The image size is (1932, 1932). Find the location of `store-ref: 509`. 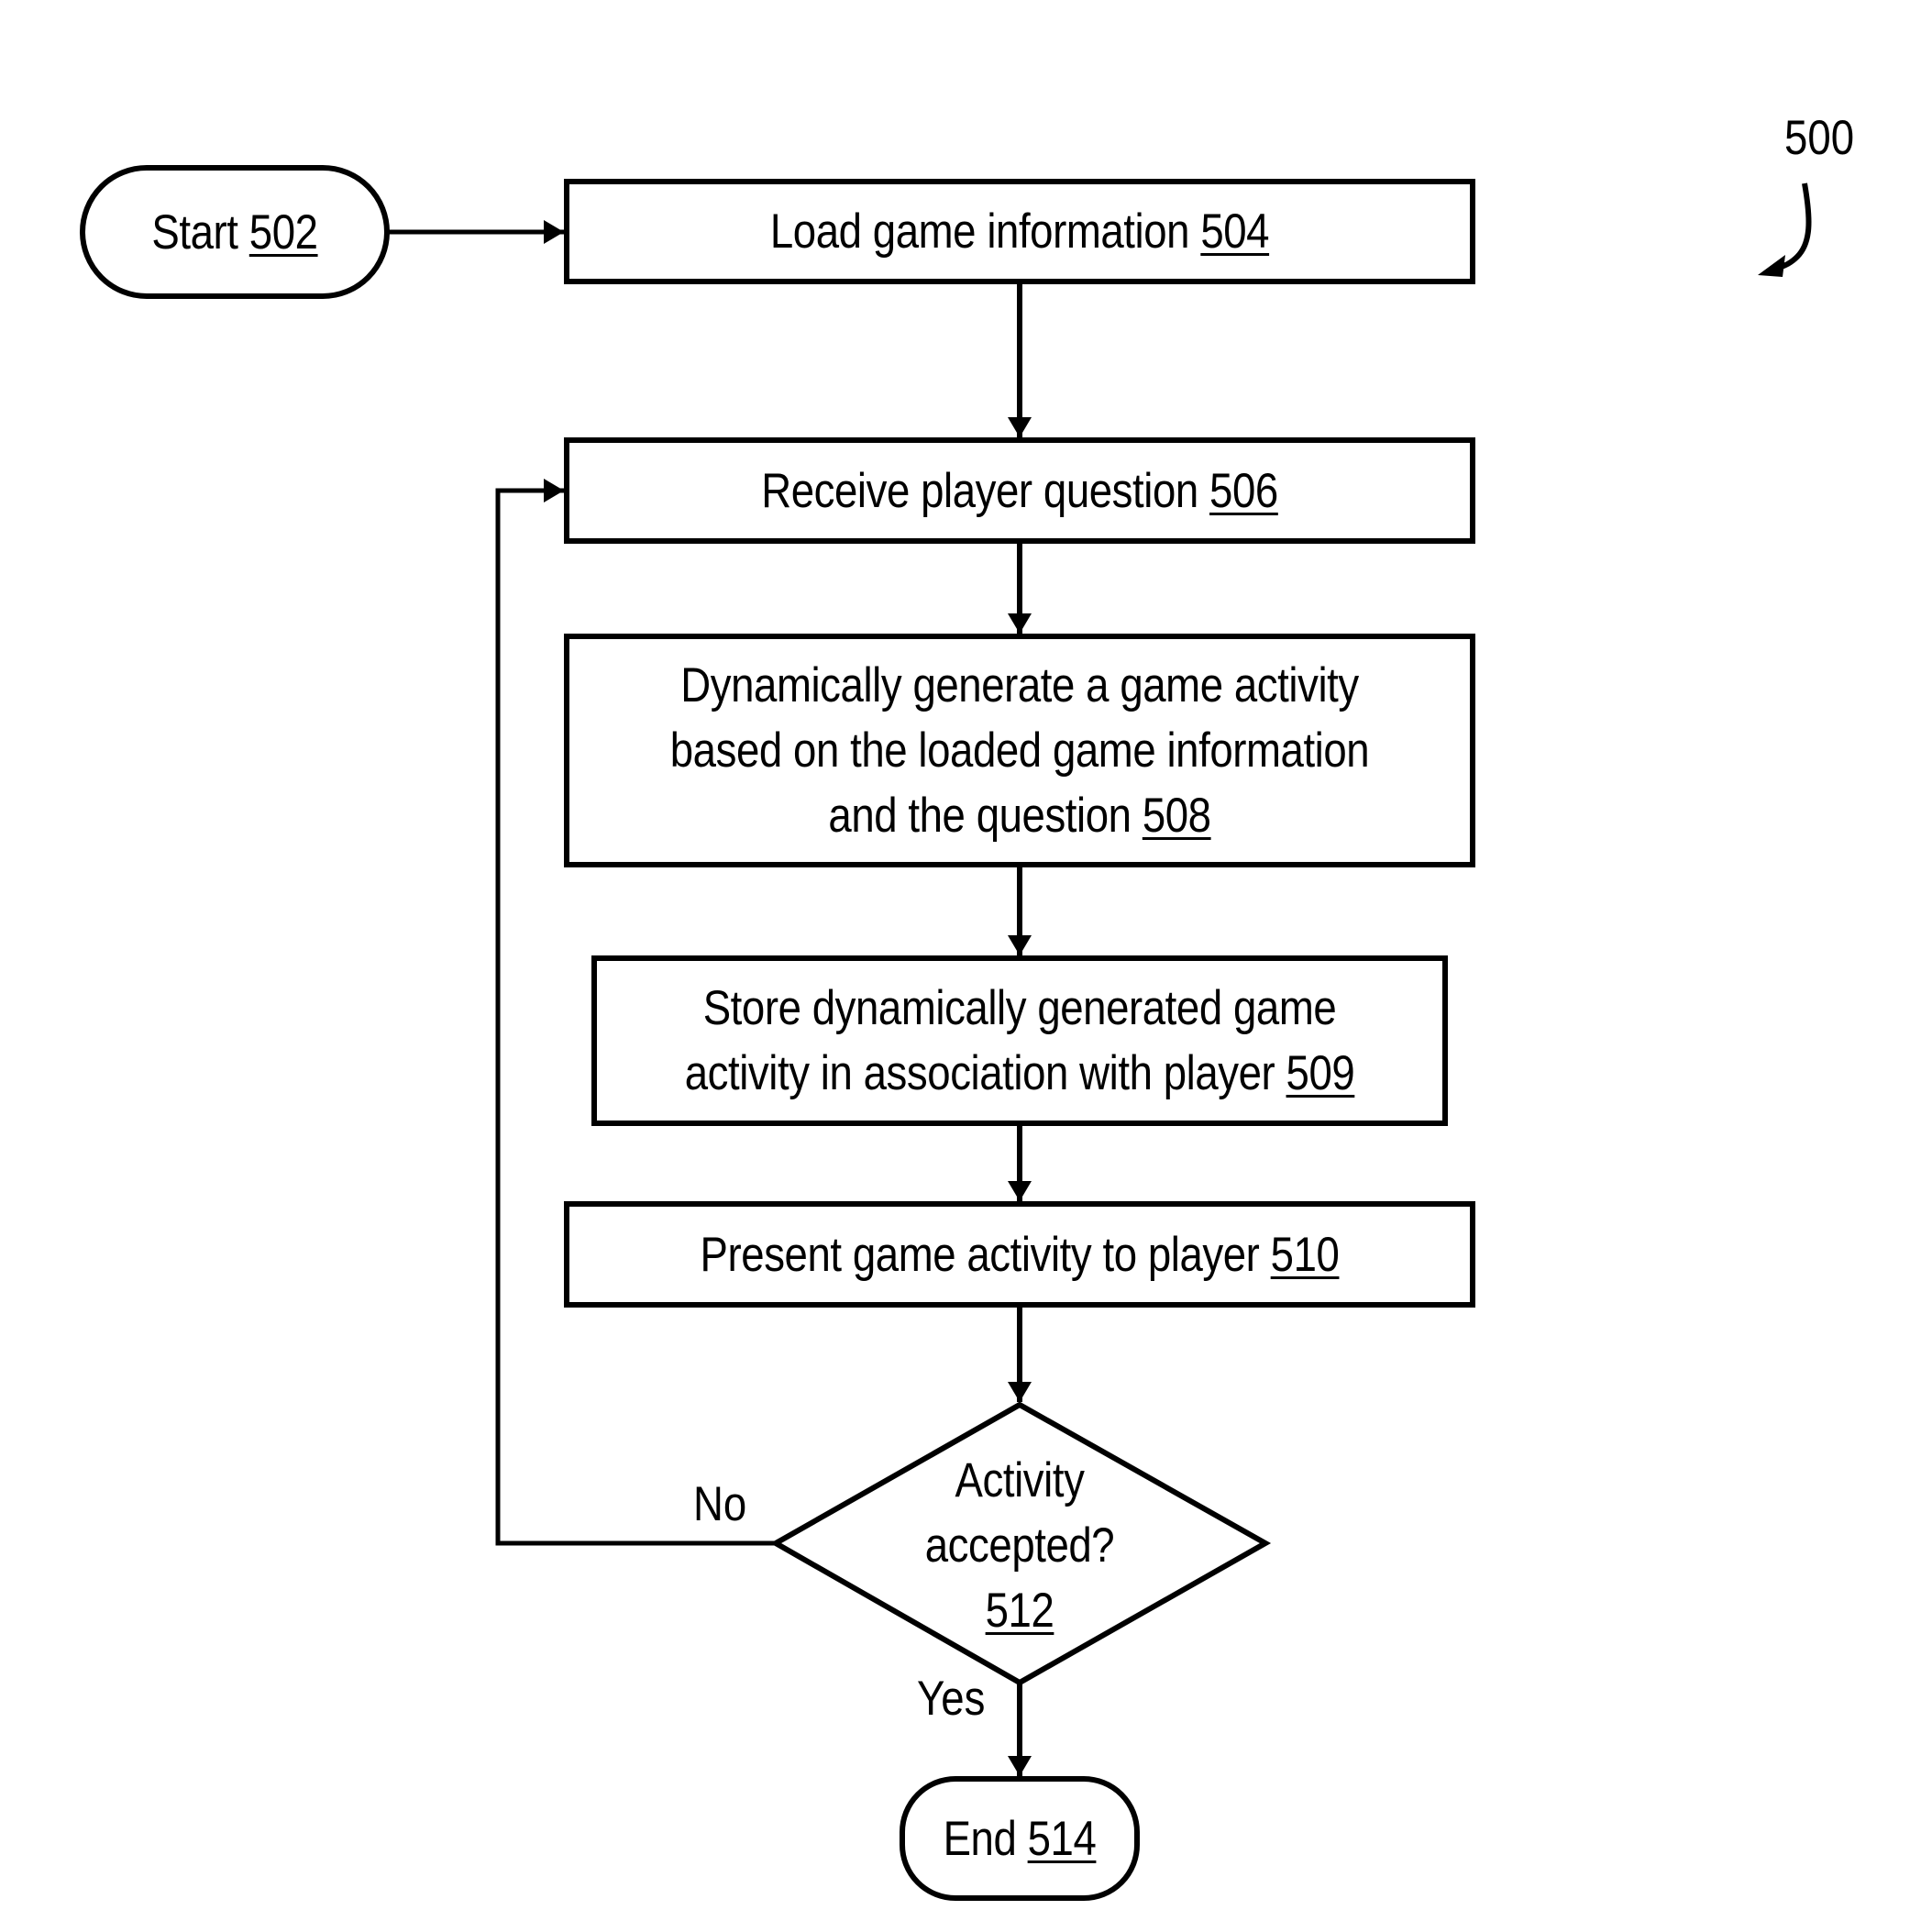

store-ref: 509 is located at coordinates (1320, 1073).